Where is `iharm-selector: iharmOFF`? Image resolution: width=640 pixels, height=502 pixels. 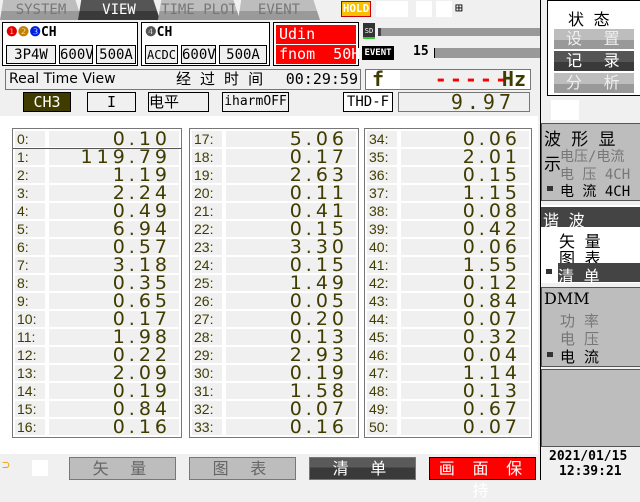 iharm-selector: iharmOFF is located at coordinates (255, 102).